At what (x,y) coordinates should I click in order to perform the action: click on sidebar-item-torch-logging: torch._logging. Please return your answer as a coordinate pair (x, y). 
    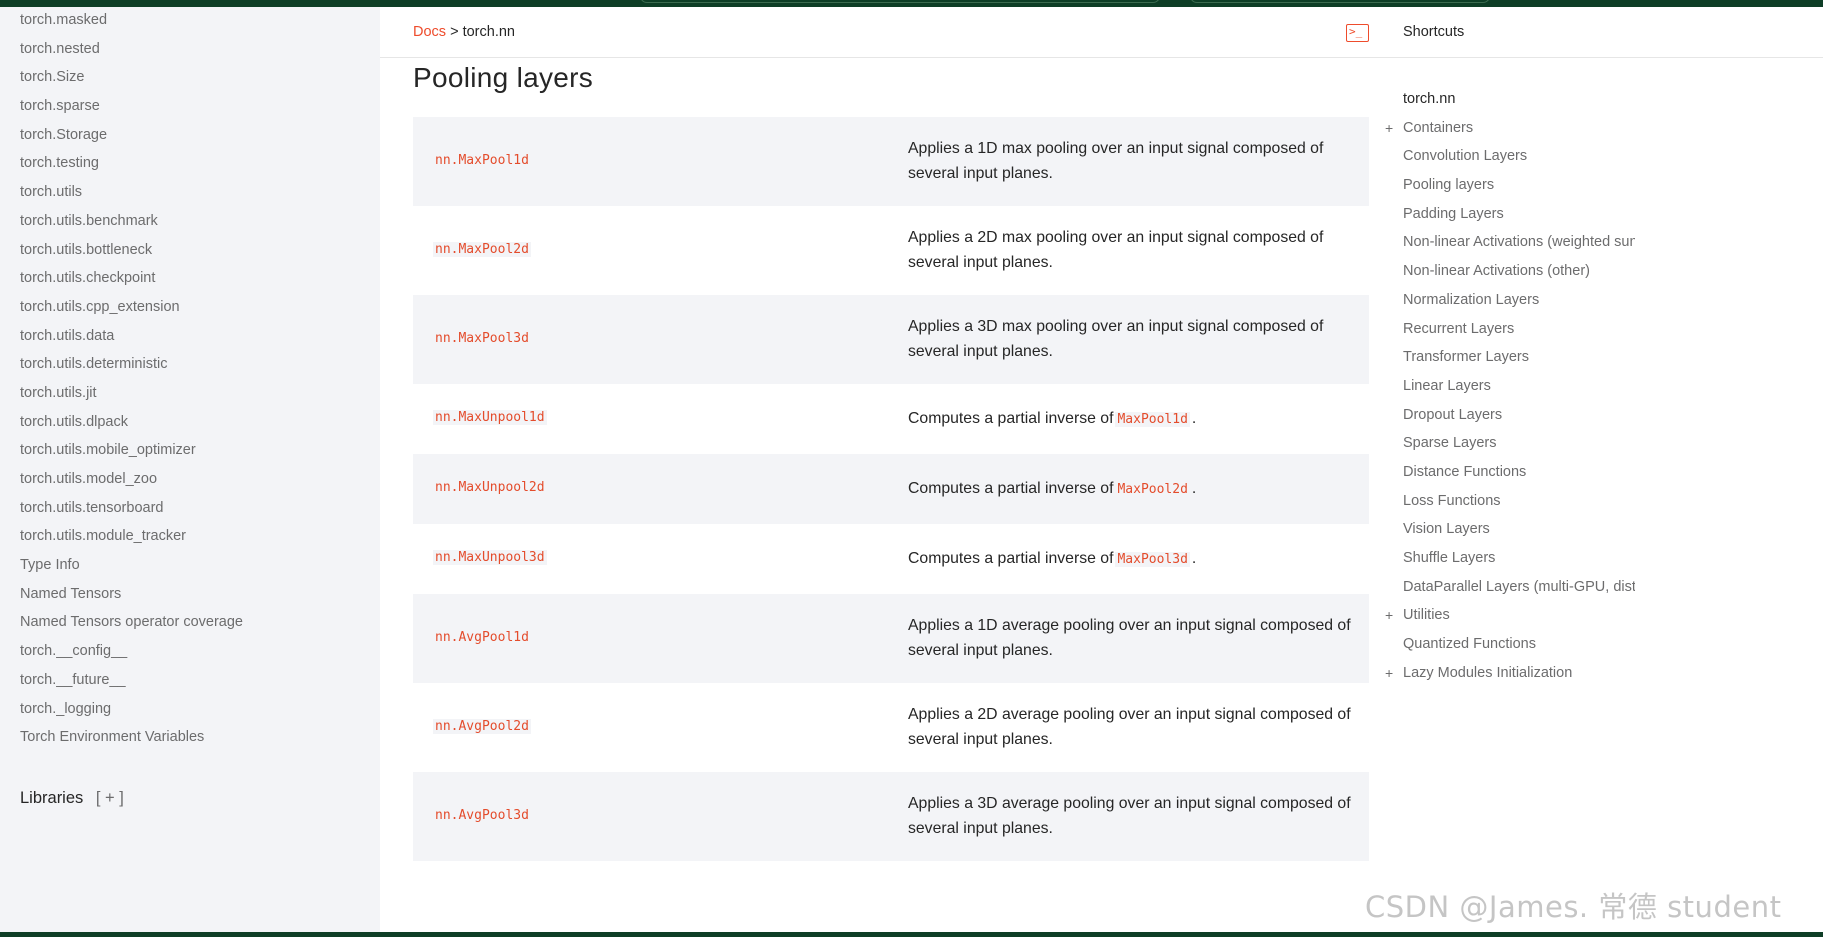
    Looking at the image, I should click on (131, 709).